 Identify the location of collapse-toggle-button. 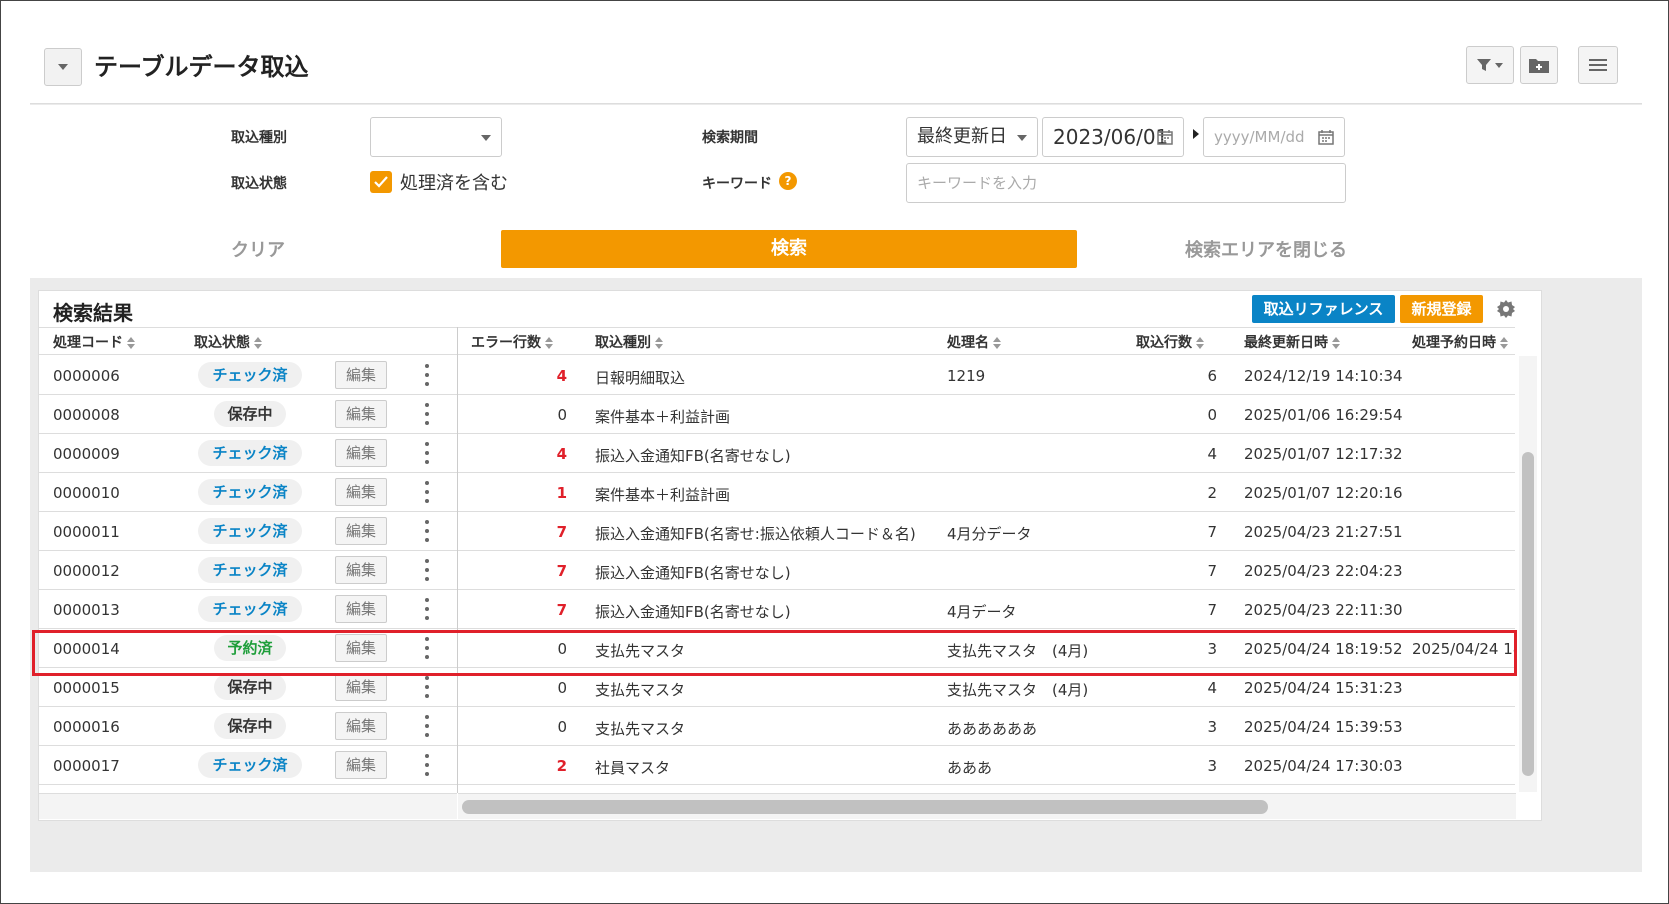
(63, 67).